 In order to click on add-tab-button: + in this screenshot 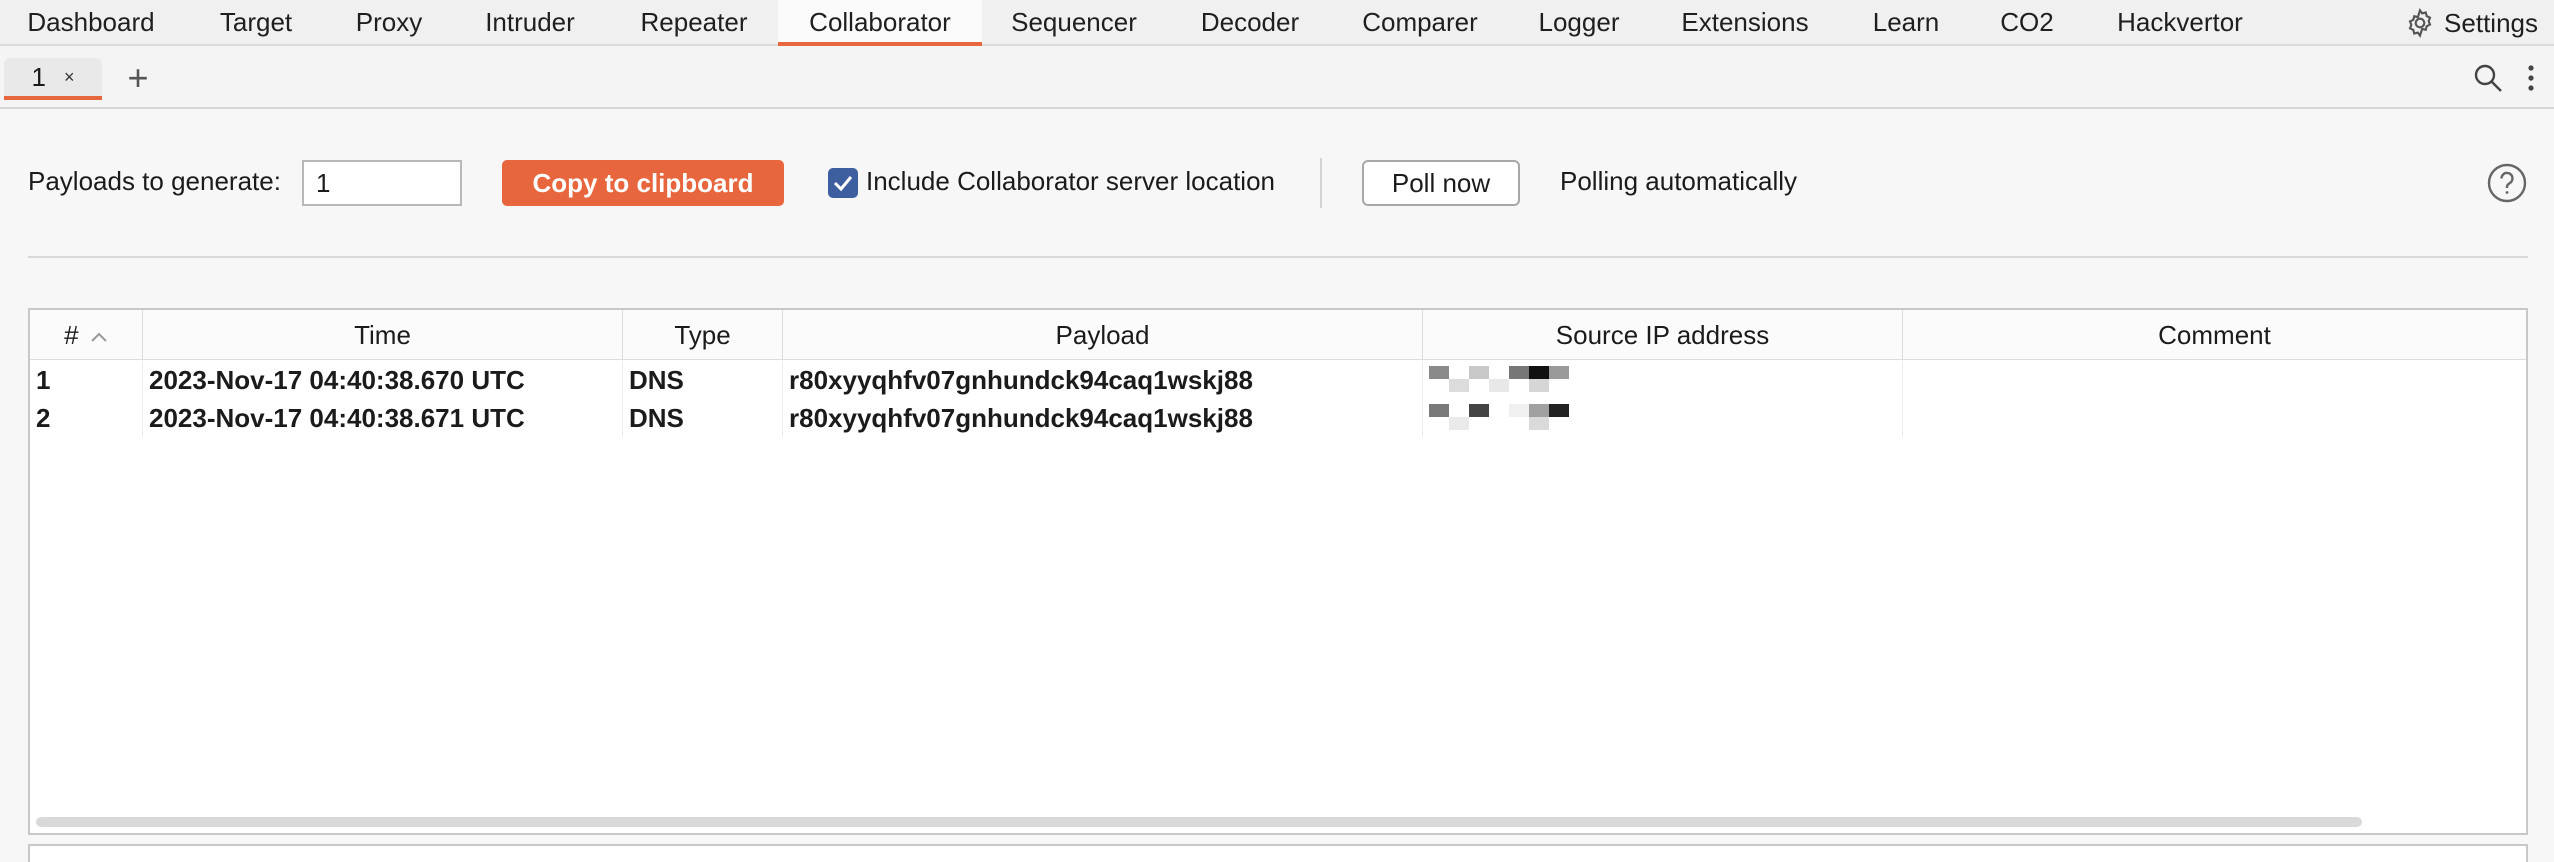, I will do `click(138, 78)`.